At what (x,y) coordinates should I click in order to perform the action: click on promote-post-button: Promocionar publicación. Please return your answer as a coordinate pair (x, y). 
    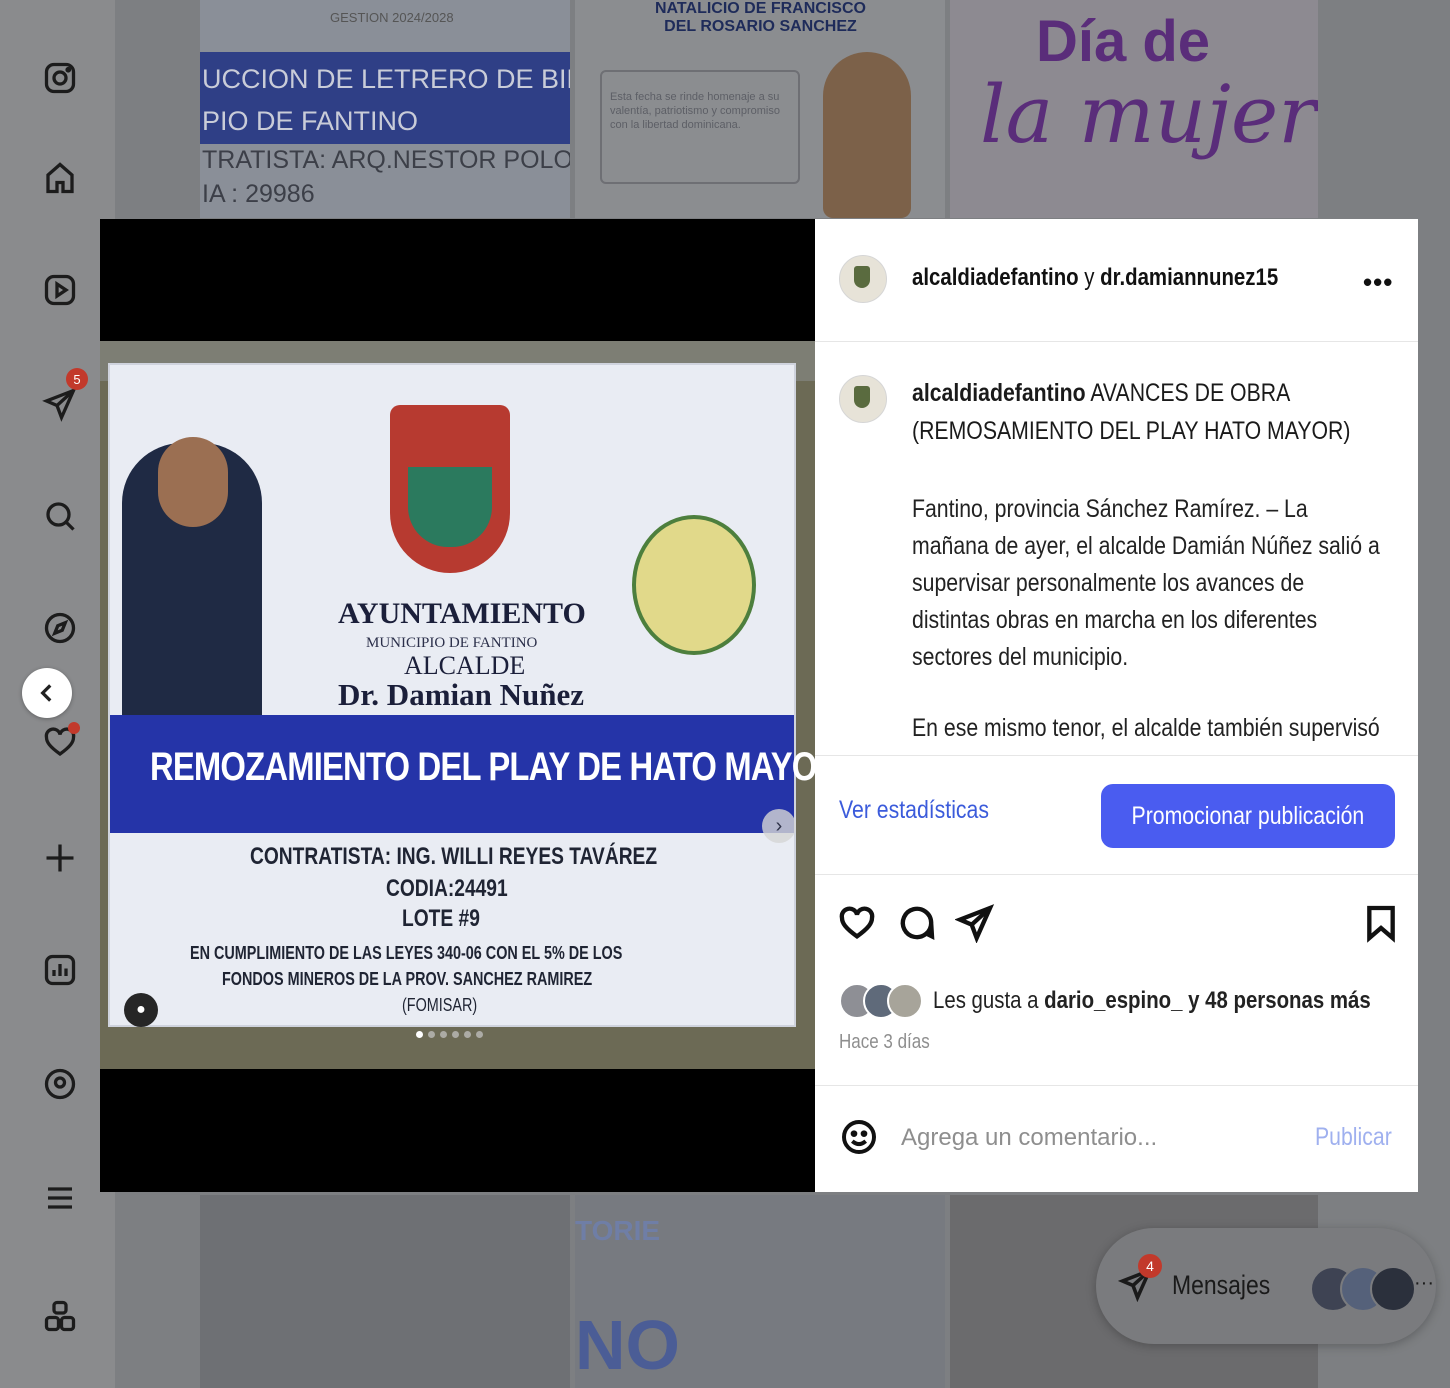
    Looking at the image, I should click on (1248, 816).